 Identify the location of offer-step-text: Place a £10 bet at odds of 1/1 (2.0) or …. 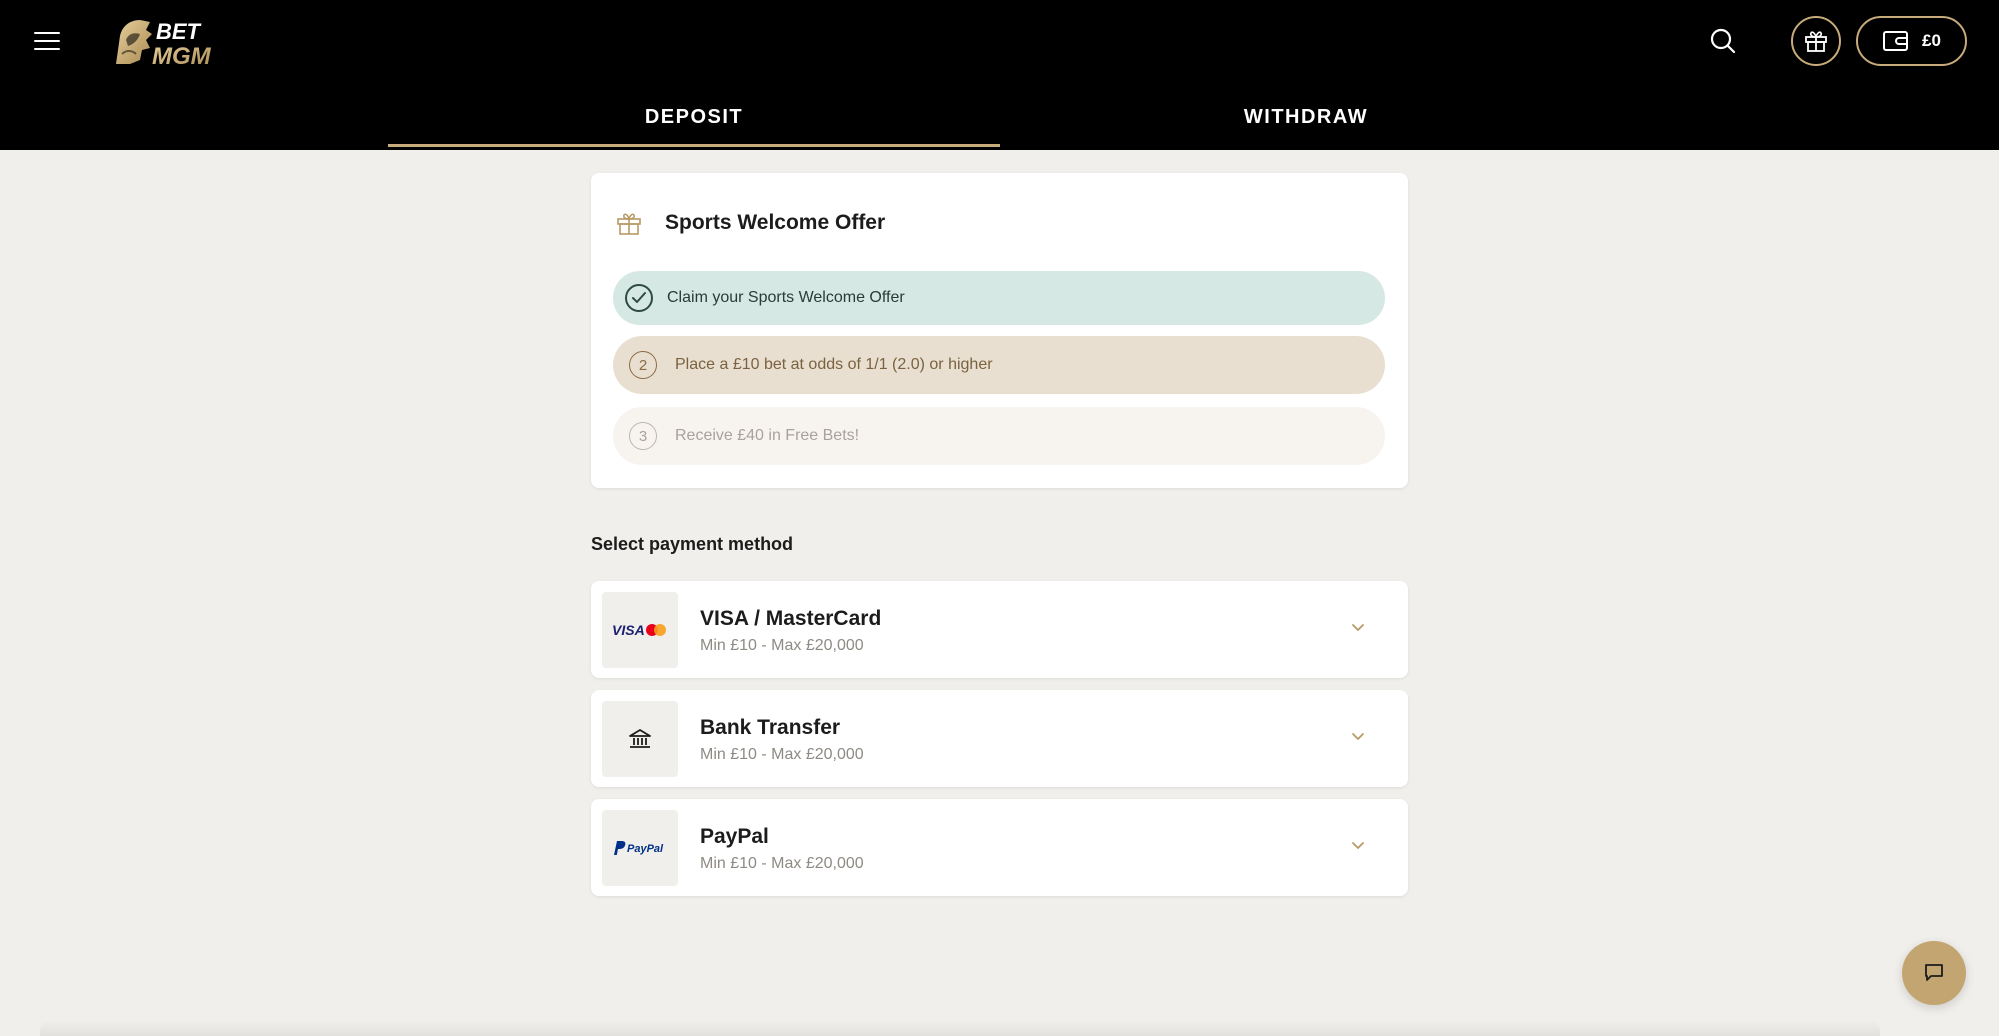
(834, 364).